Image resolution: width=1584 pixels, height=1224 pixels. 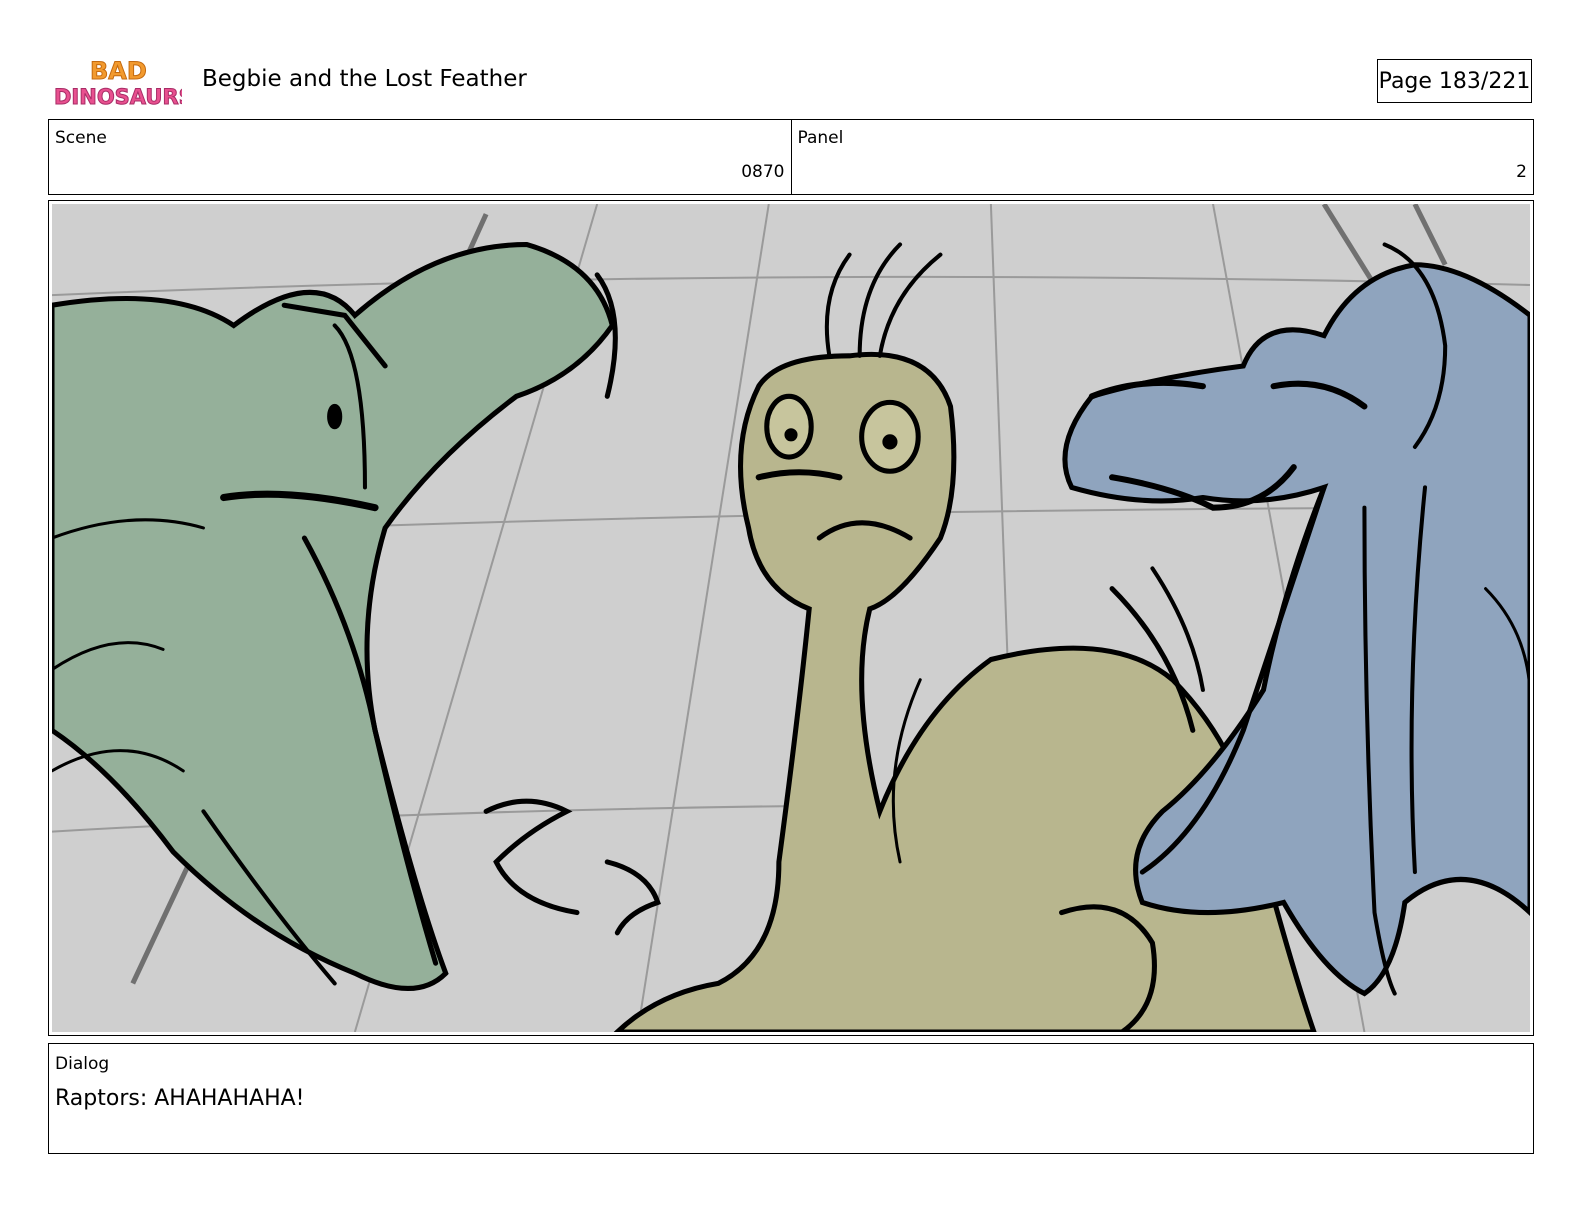 What do you see at coordinates (1521, 172) in the screenshot?
I see `panel-value: 2` at bounding box center [1521, 172].